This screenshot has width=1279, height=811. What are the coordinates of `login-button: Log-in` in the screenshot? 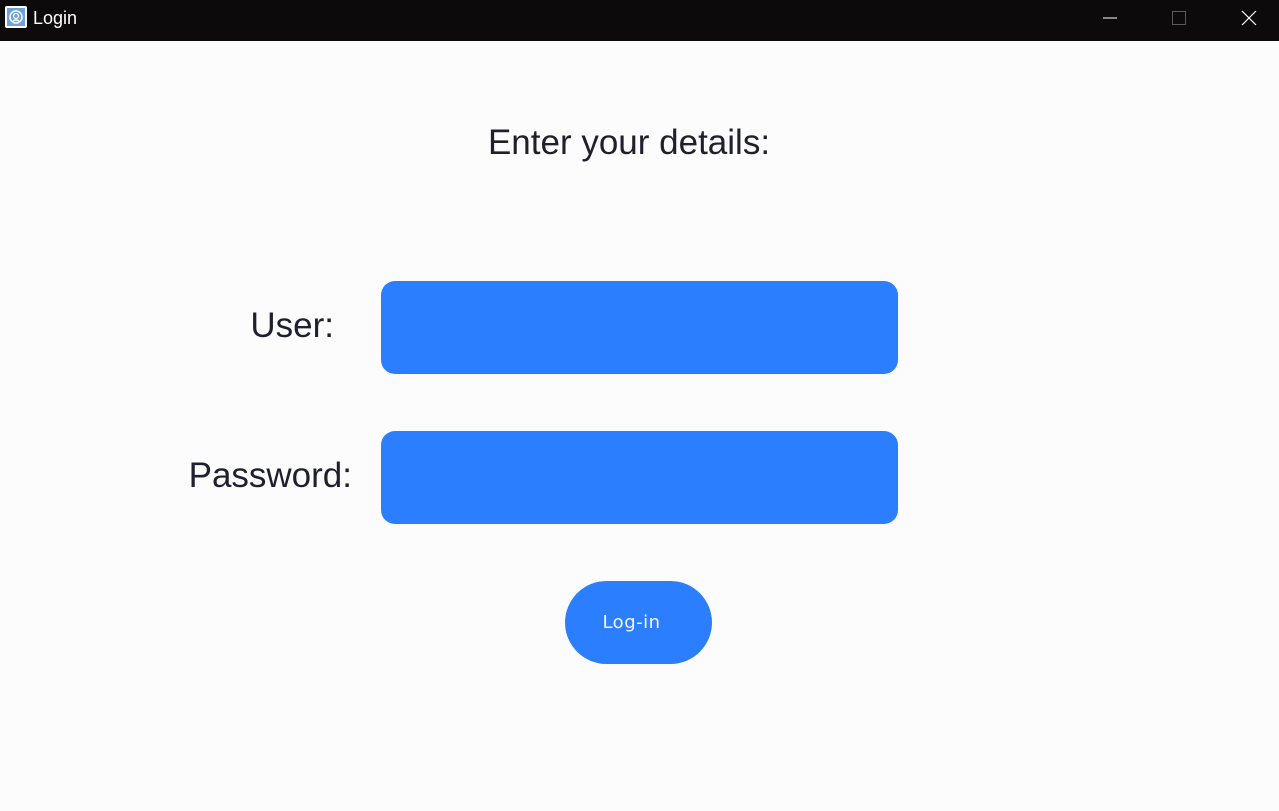 It's located at (638, 622).